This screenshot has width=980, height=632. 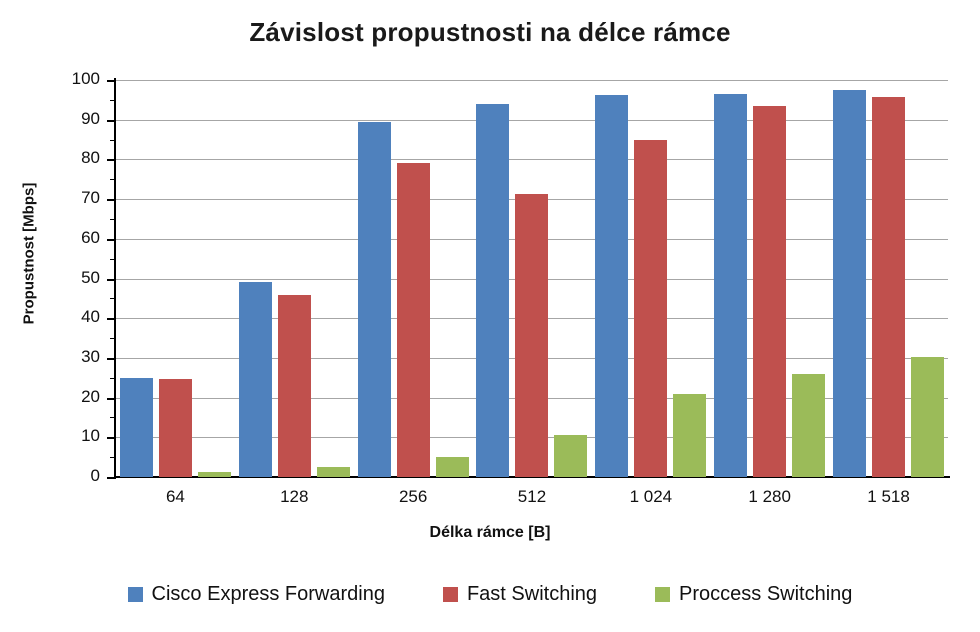 What do you see at coordinates (90, 396) in the screenshot?
I see `y-axis-tick-label: 20` at bounding box center [90, 396].